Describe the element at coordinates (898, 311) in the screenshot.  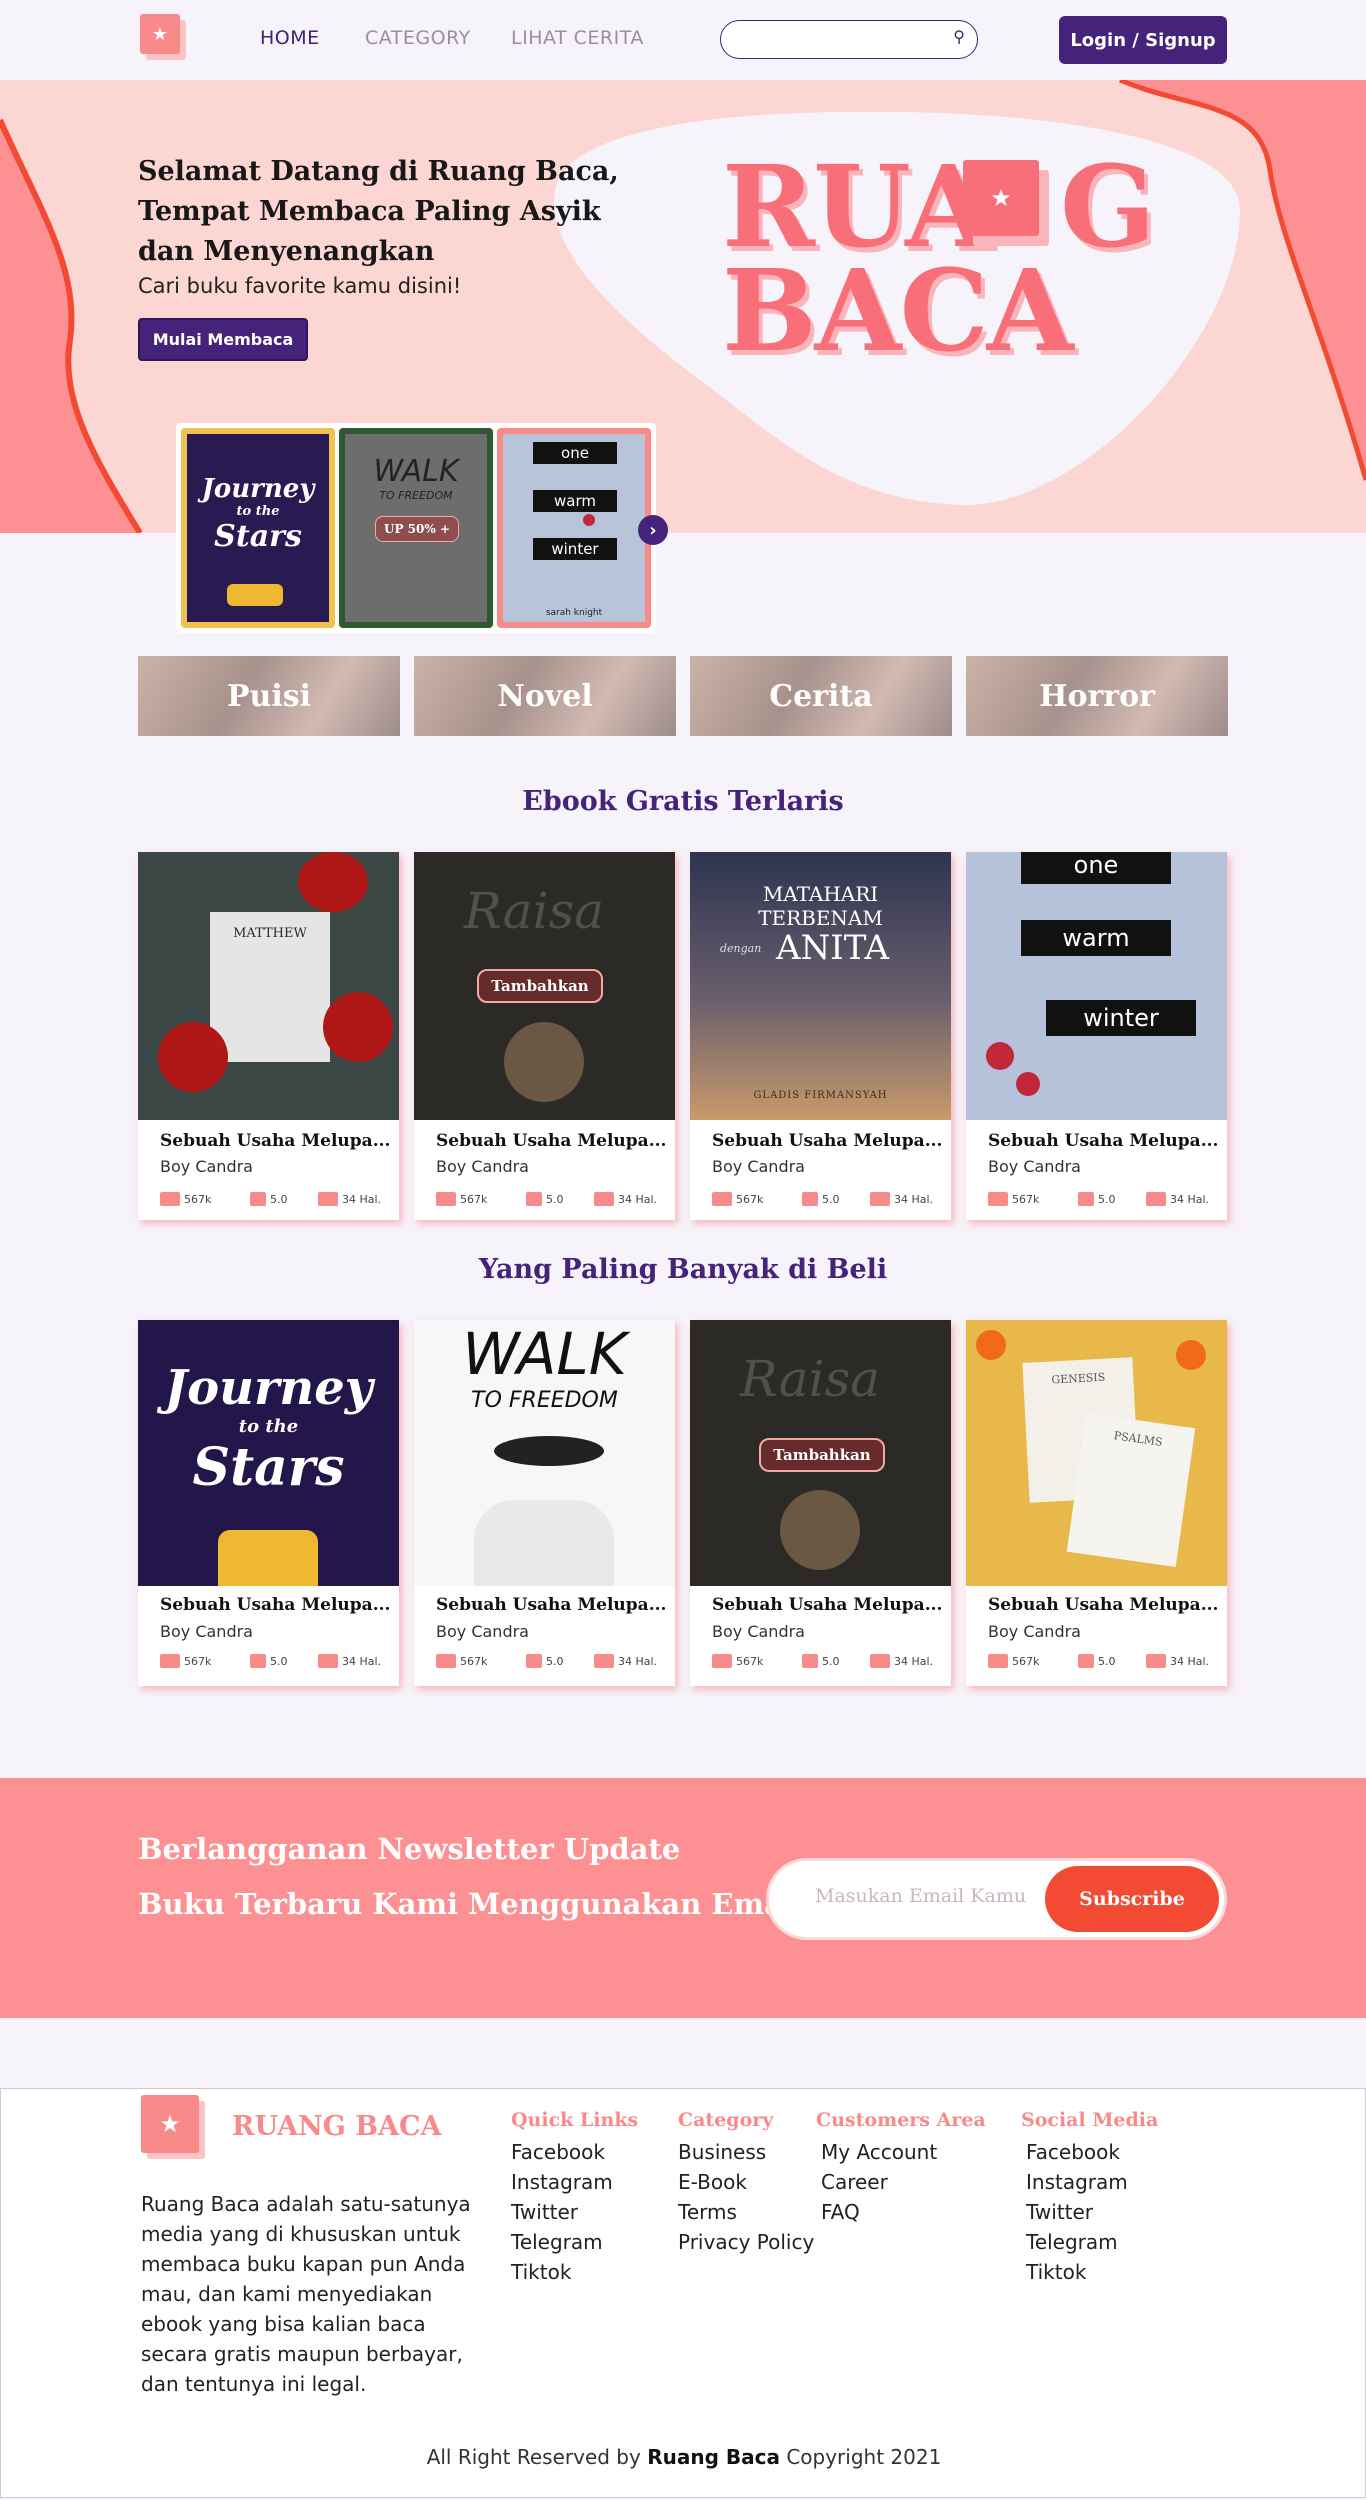
I see `brand-word-baca: BACA` at that location.